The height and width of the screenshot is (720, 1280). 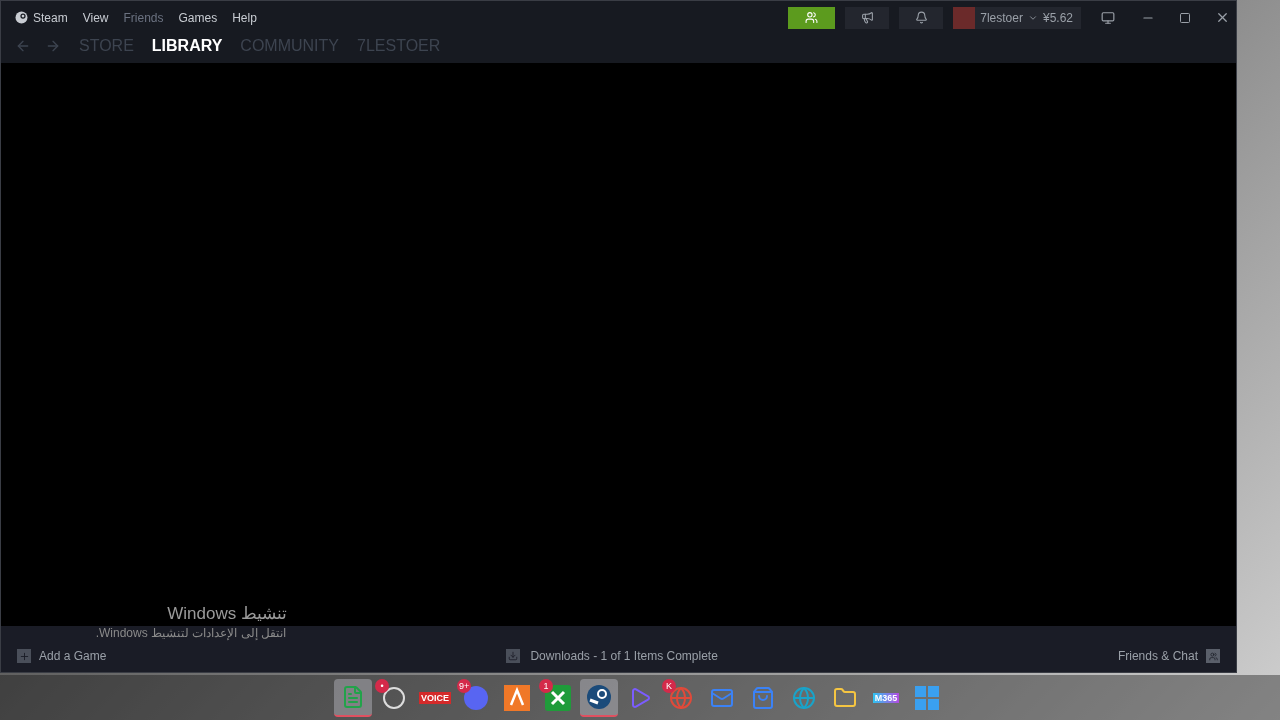 I want to click on m365-logo: M365, so click(x=886, y=697).